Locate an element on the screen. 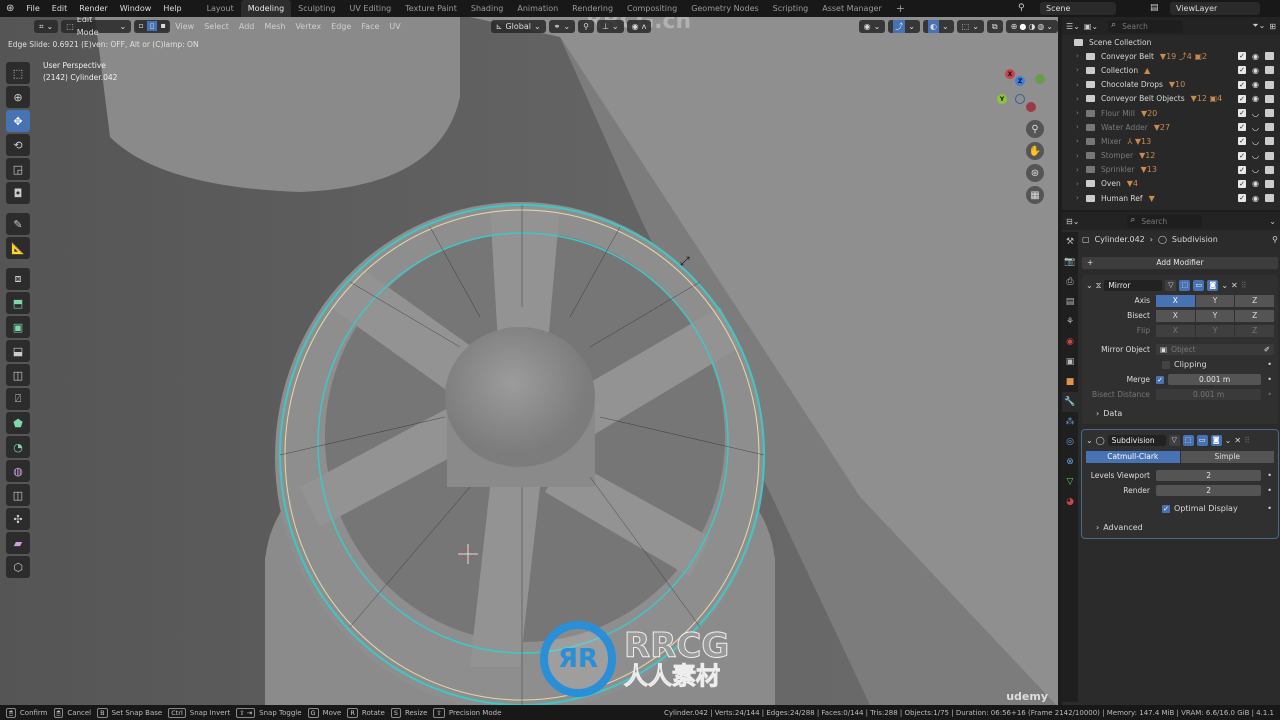 This screenshot has width=1280, height=720. scene-collection-row: Scene Collection is located at coordinates (1171, 42).